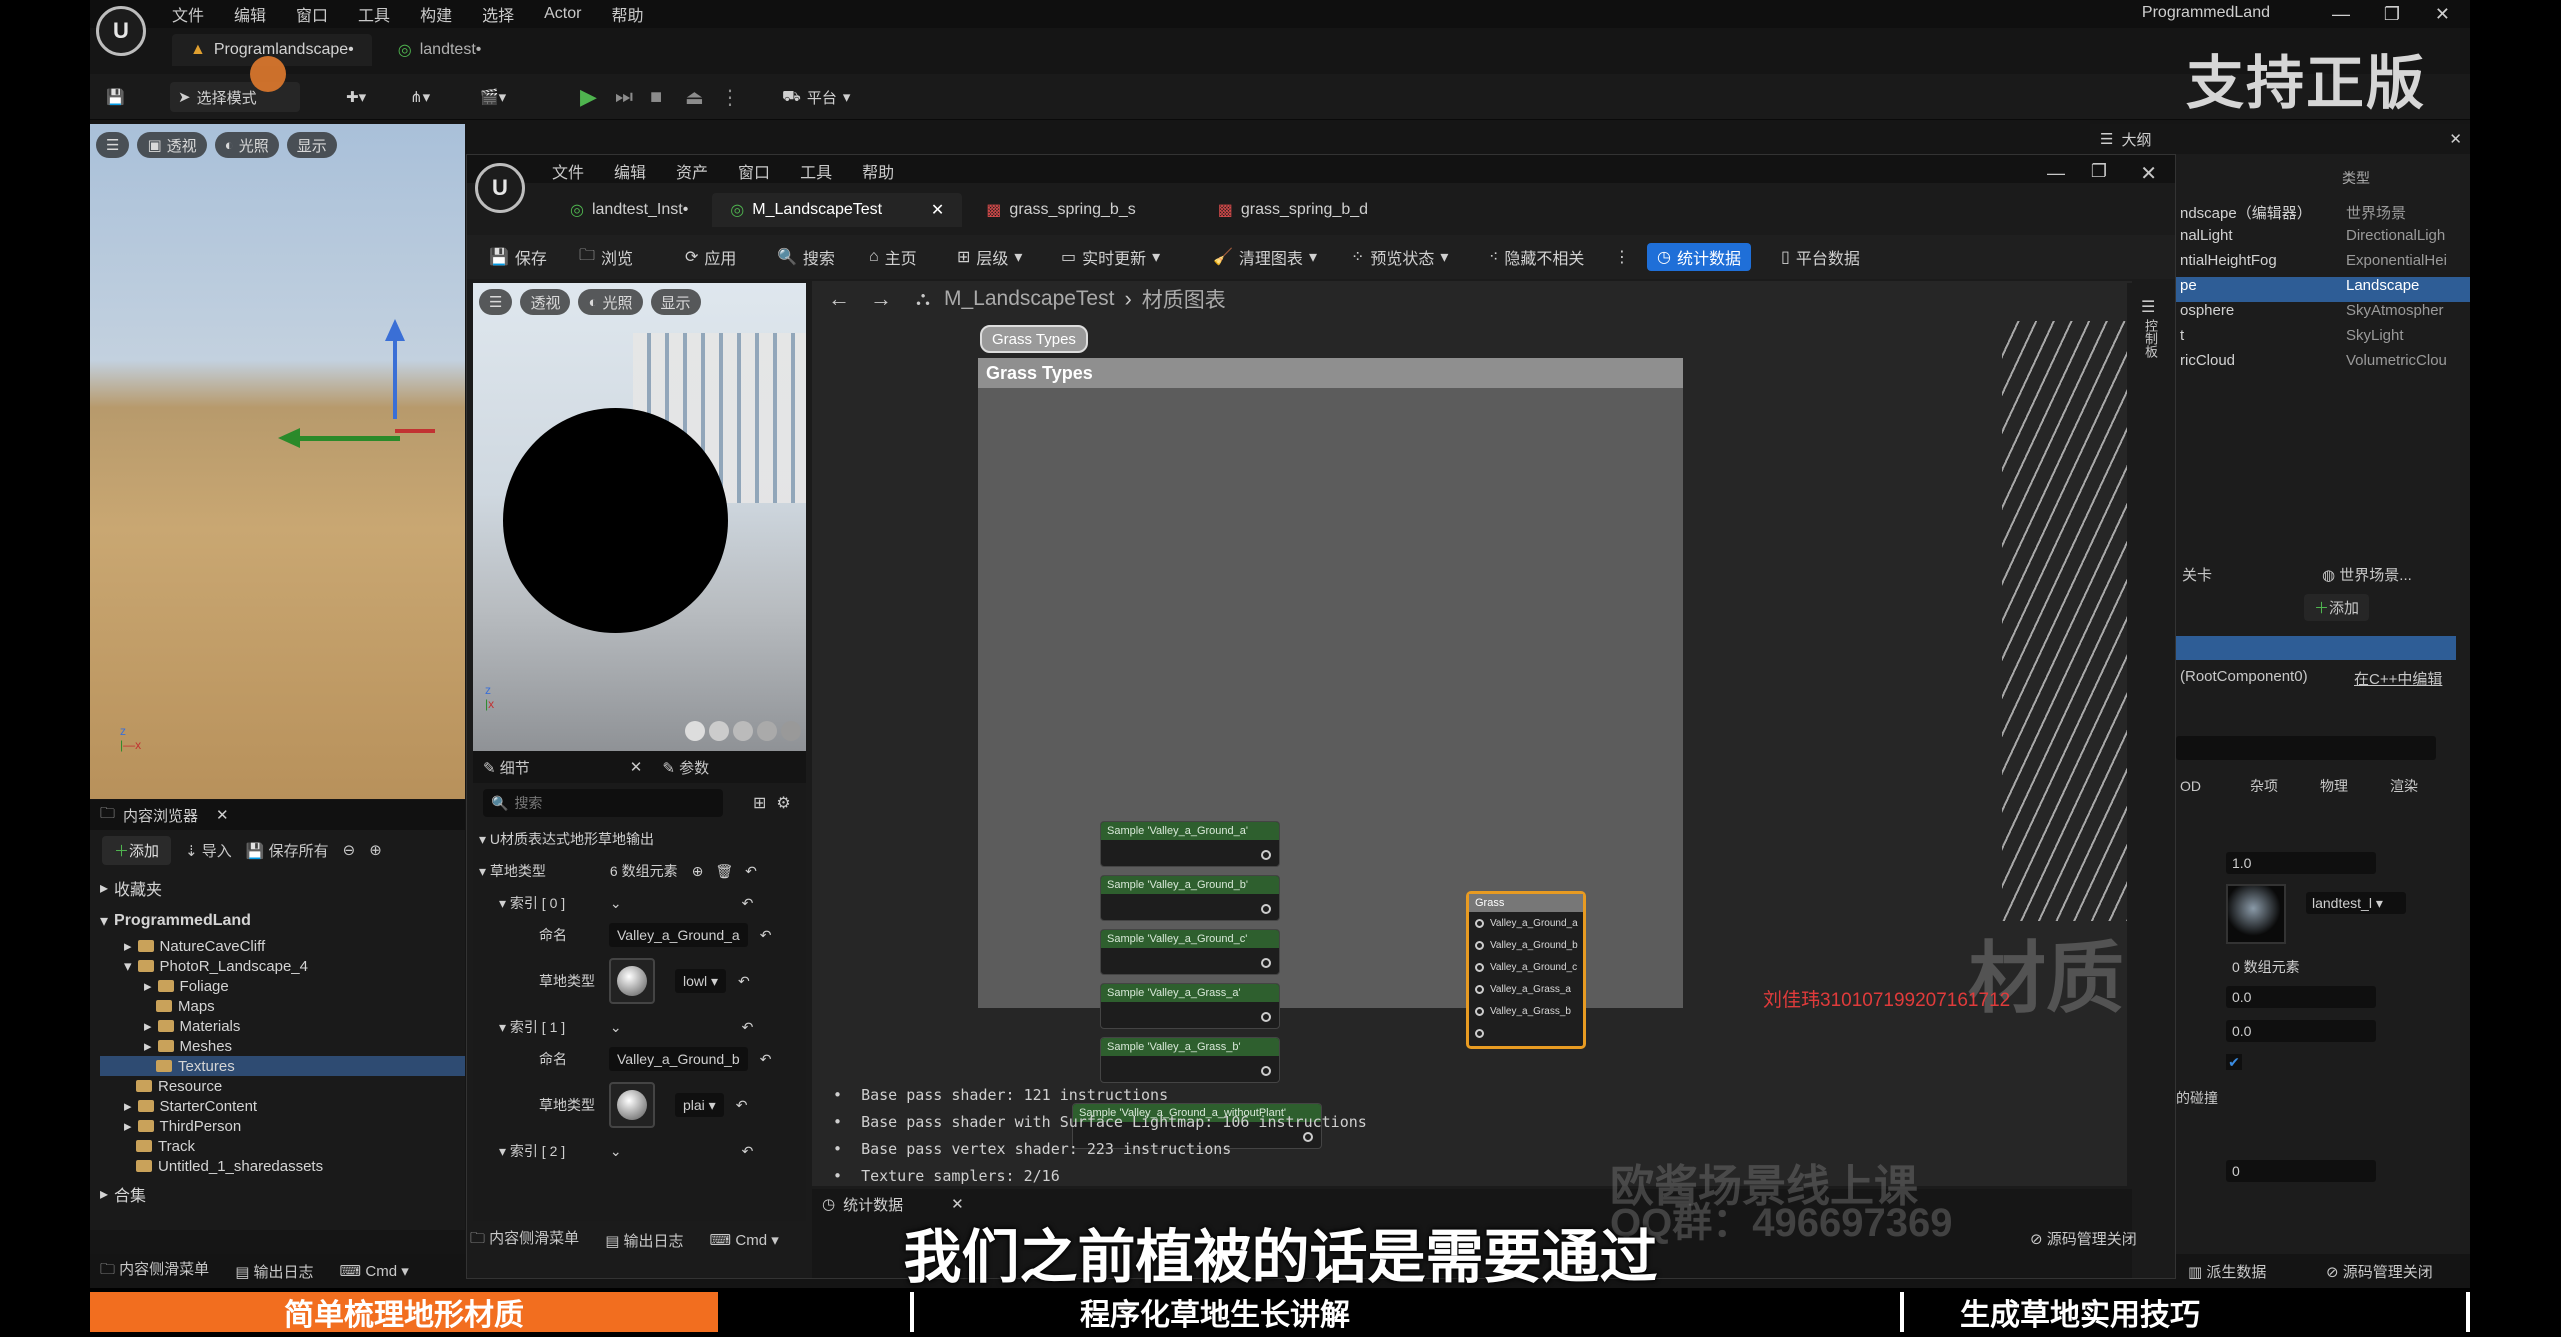  What do you see at coordinates (699, 1105) in the screenshot?
I see `grass-type-dropdown: plai ▾` at bounding box center [699, 1105].